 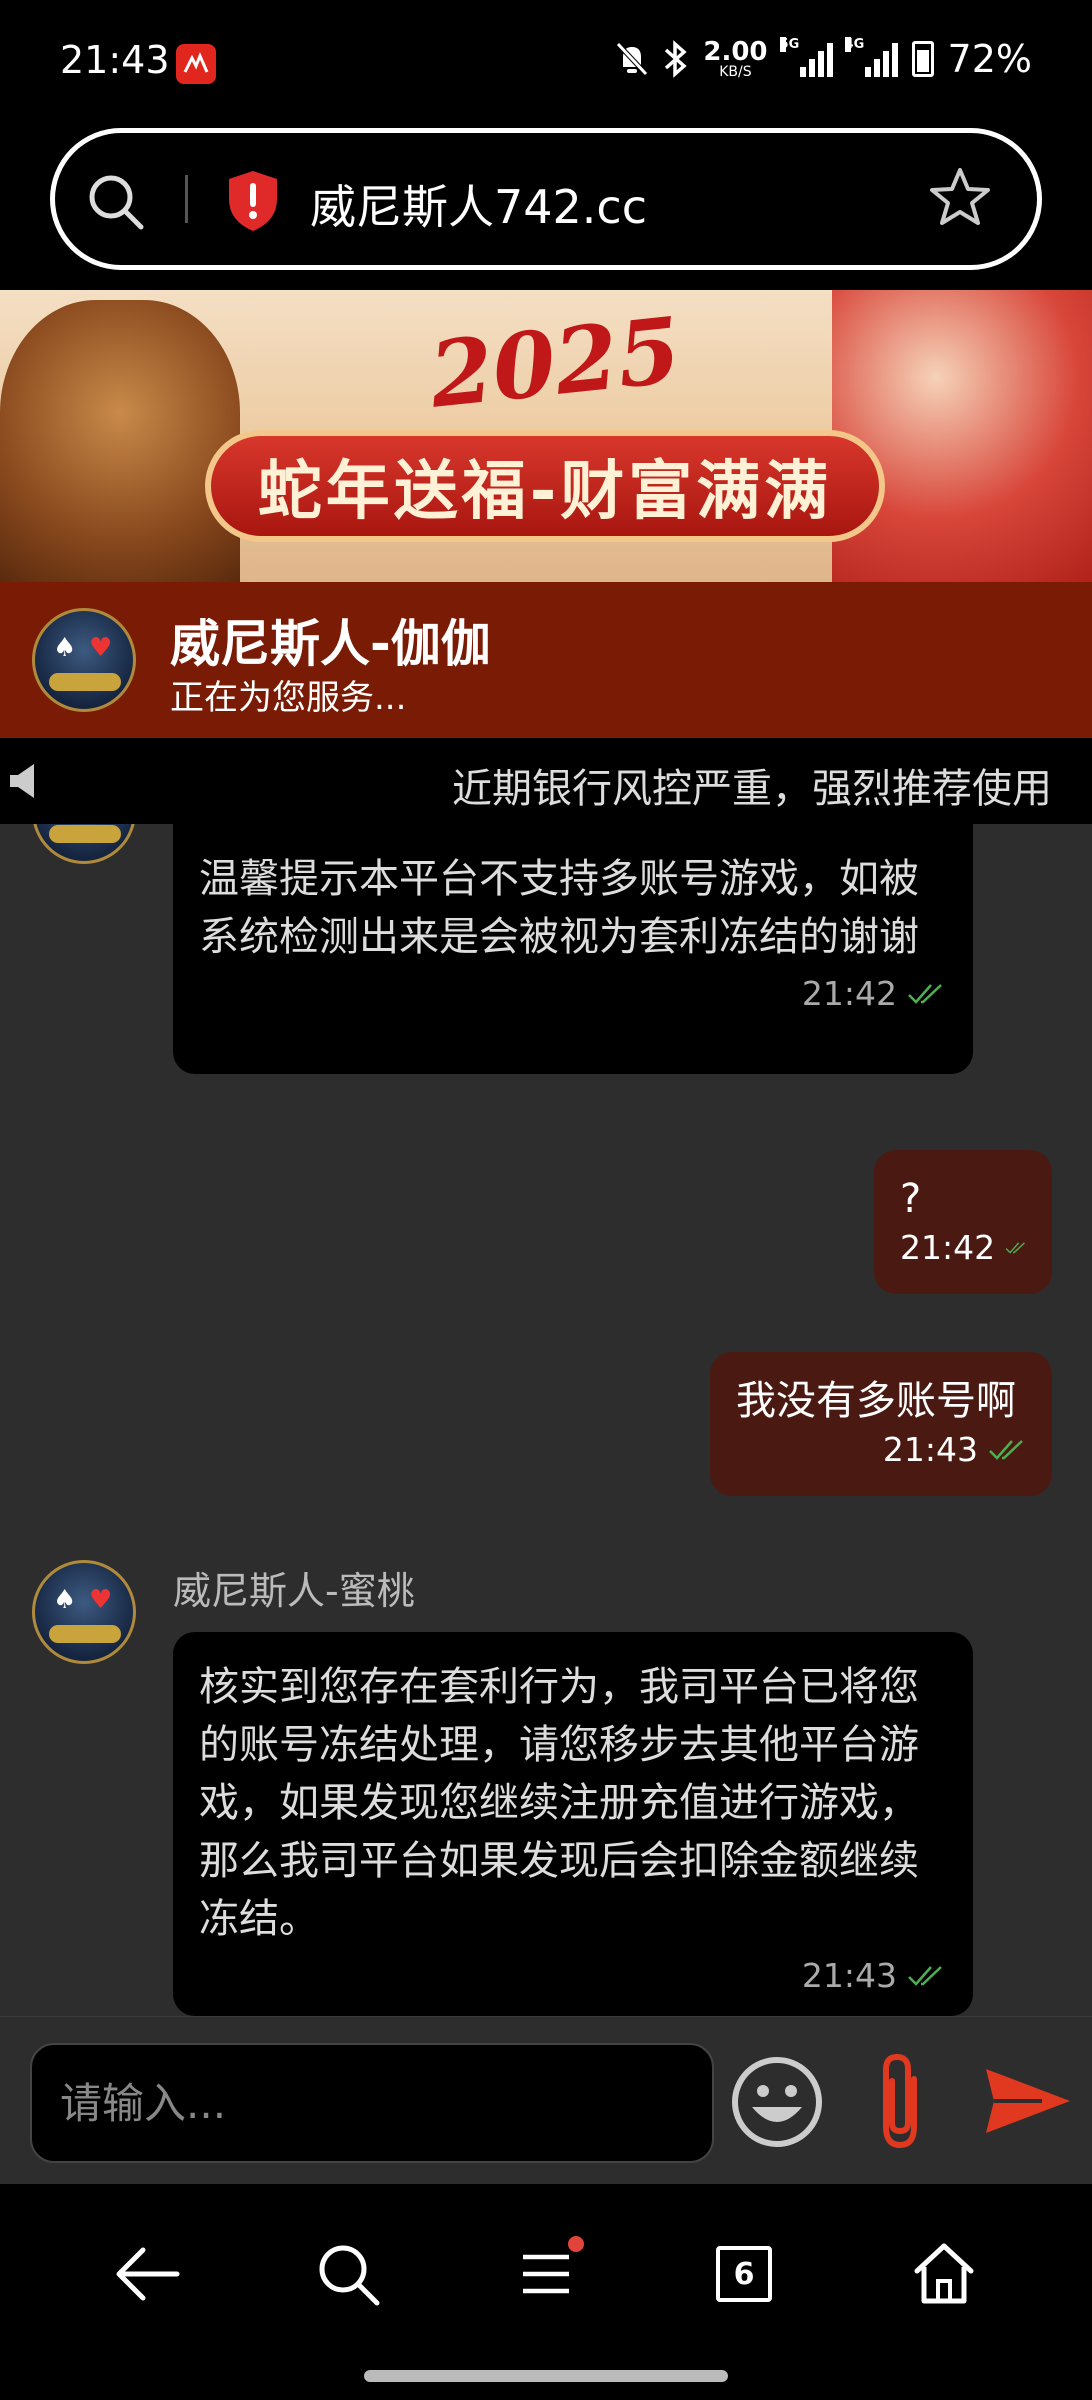 I want to click on shield-warning-icon, so click(x=253, y=201).